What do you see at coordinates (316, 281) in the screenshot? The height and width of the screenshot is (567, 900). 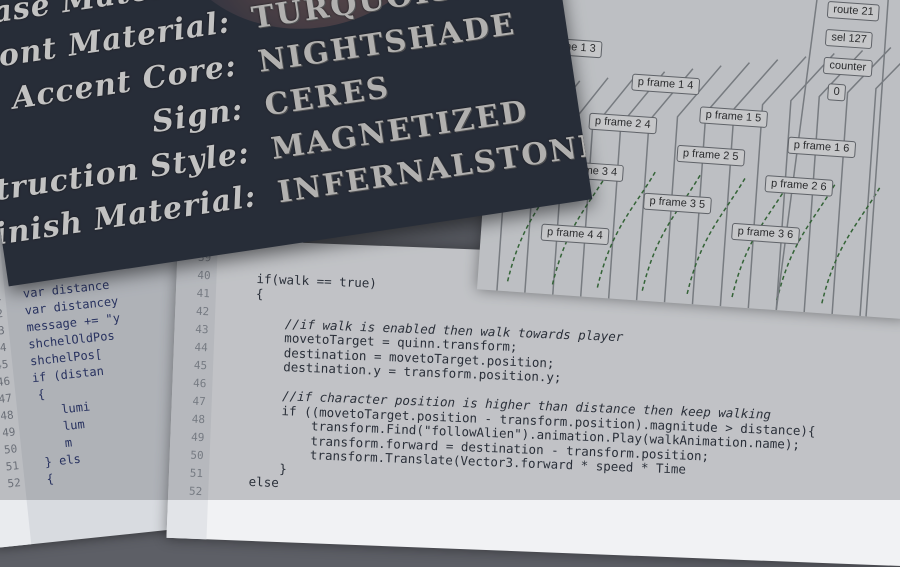 I see `code-line: if(walk == true)` at bounding box center [316, 281].